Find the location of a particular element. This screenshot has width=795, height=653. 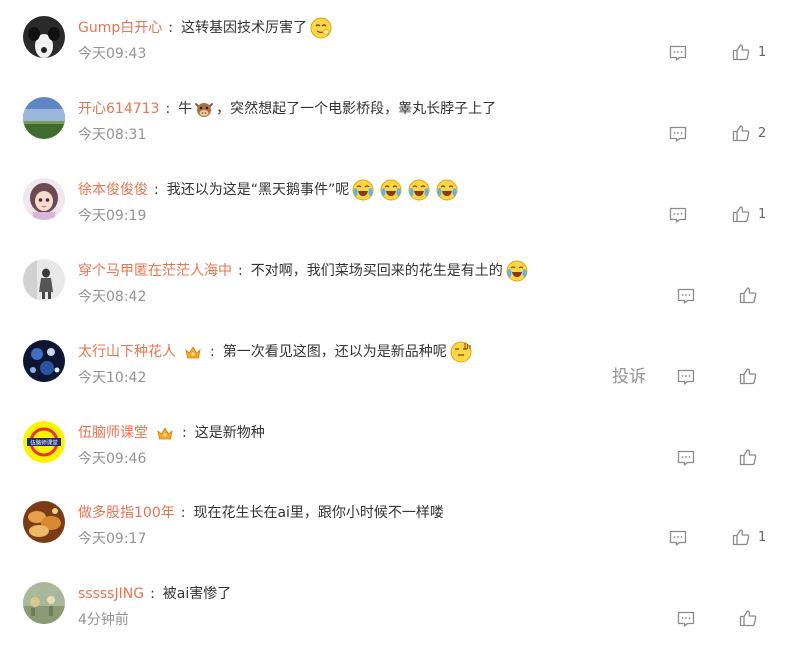

comment-line: 开心614713 : 牛 ，突然想起了一个电影桥段，睾丸长脖子上了 is located at coordinates (287, 109).